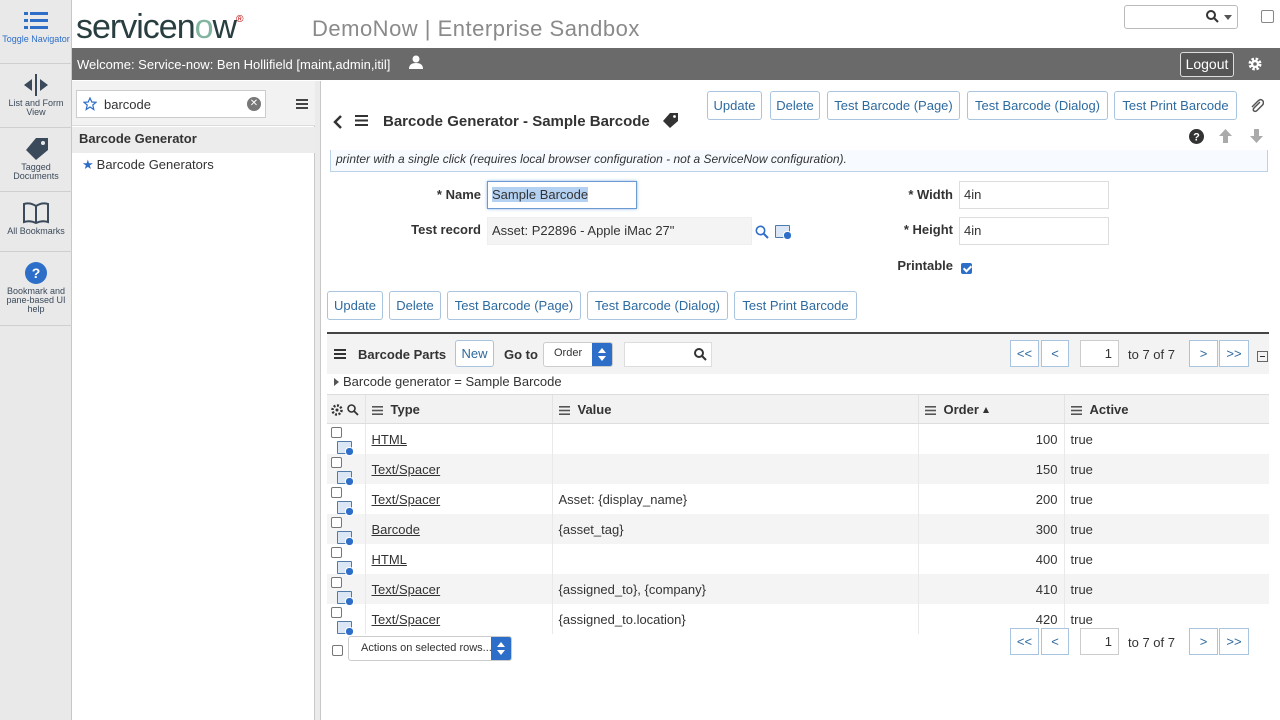 The image size is (1280, 720). Describe the element at coordinates (1055, 353) in the screenshot. I see `pager-prev-button: <` at that location.